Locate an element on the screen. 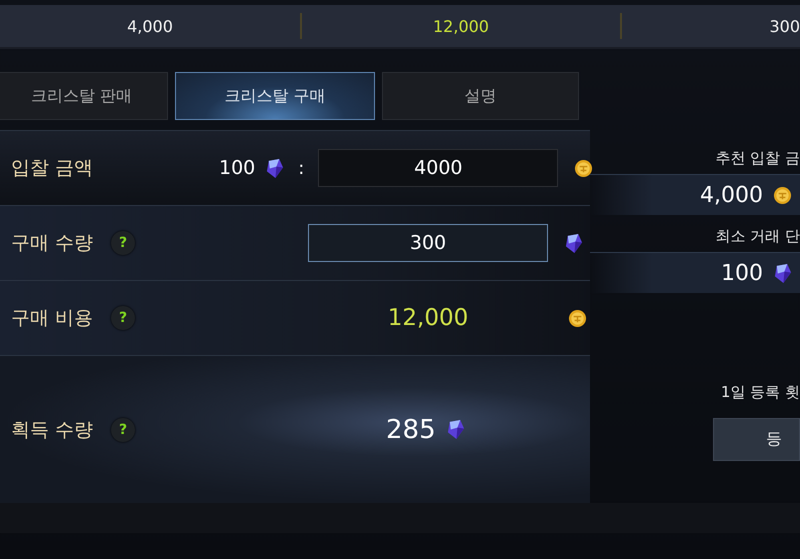 This screenshot has width=800, height=559. side-label: 최소 거래 단 is located at coordinates (757, 236).